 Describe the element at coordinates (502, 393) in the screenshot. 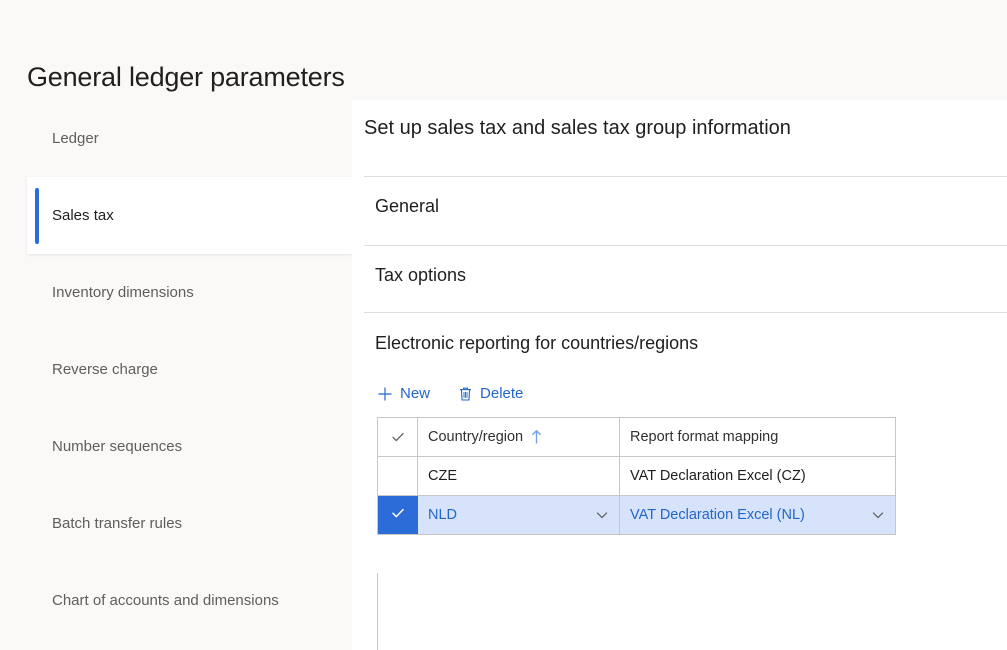

I see `delete-button-label: Delete` at that location.